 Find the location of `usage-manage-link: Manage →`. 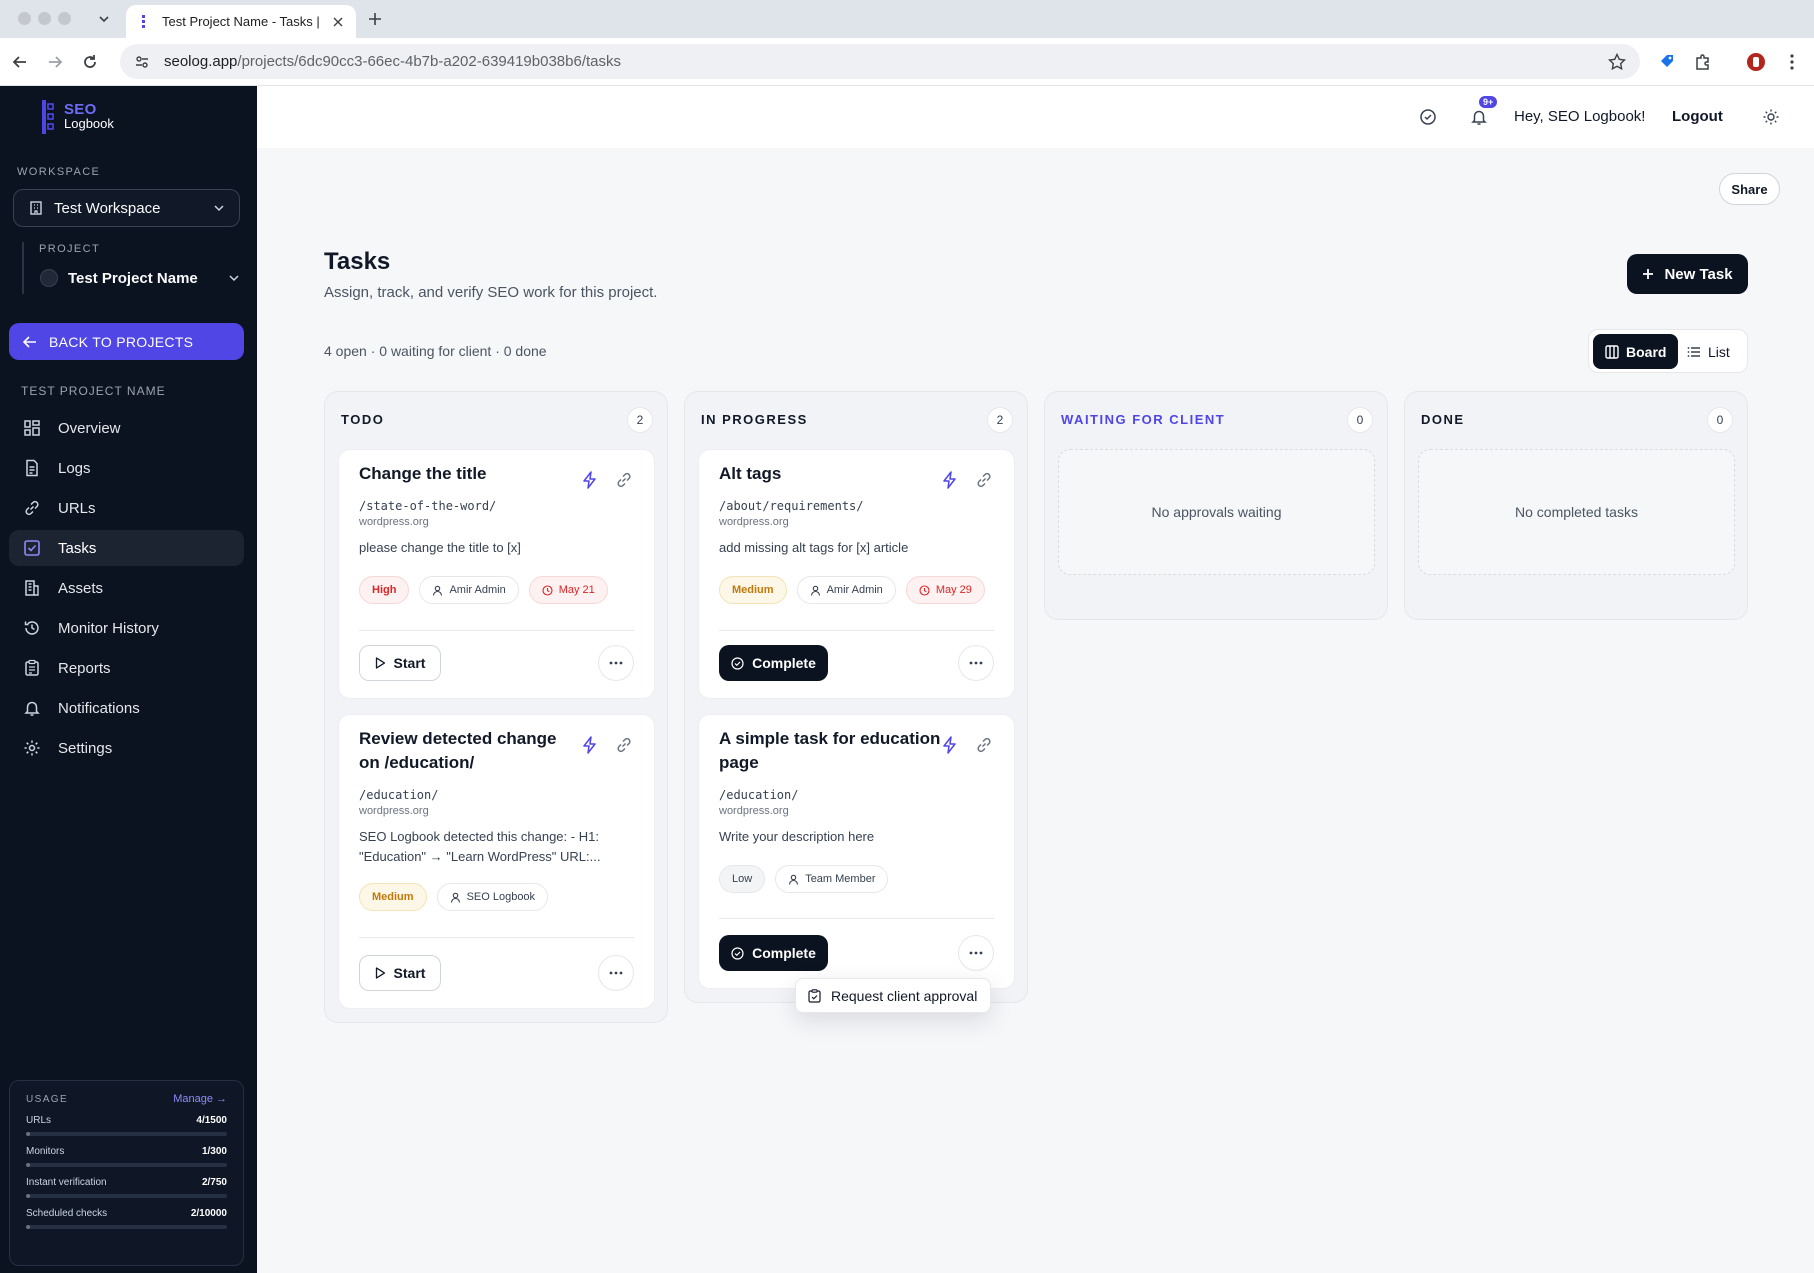

usage-manage-link: Manage → is located at coordinates (200, 1099).